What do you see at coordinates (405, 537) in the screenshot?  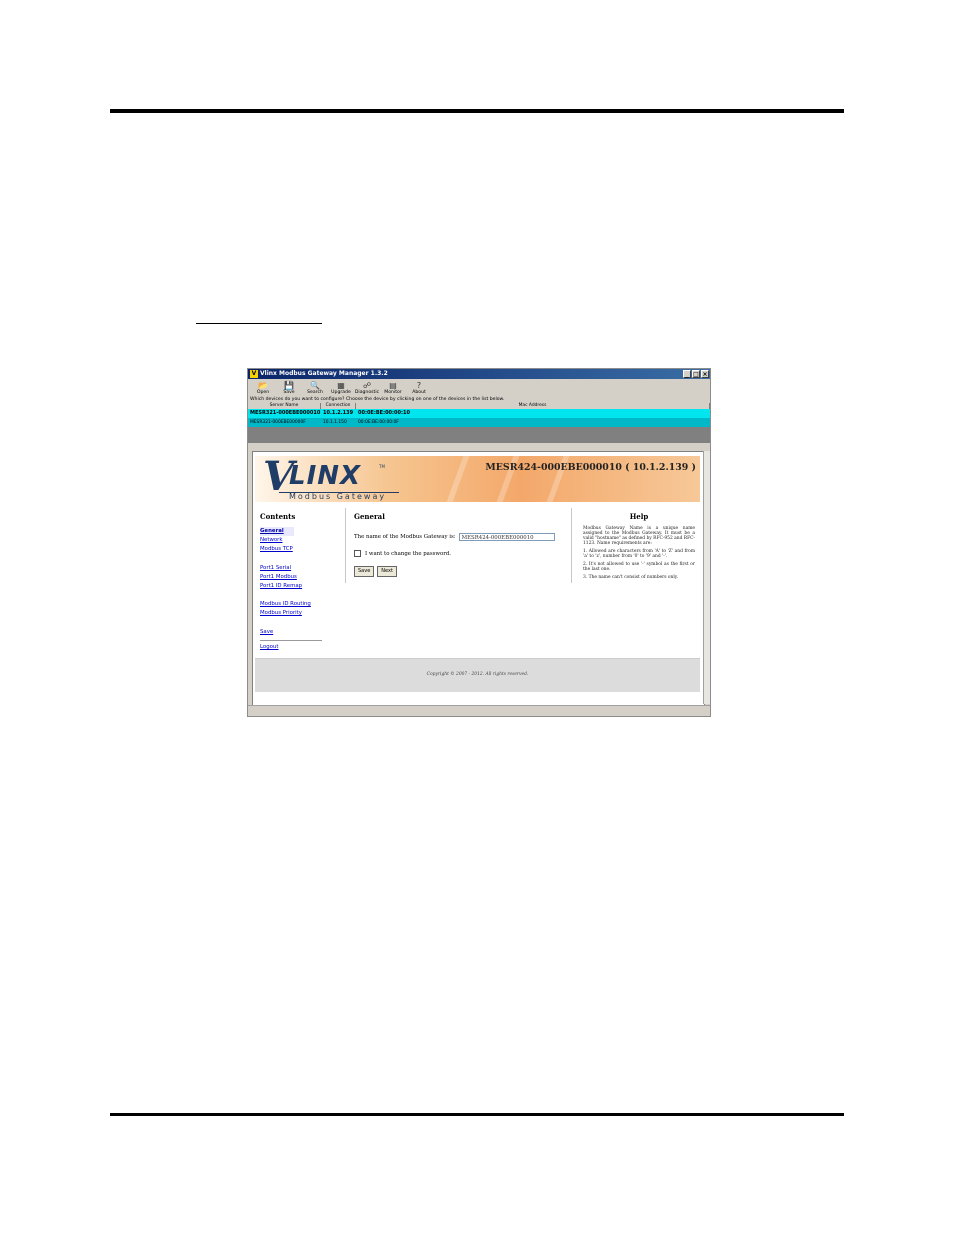 I see `gateway-name-label: The name of the Modbus Gateway is:` at bounding box center [405, 537].